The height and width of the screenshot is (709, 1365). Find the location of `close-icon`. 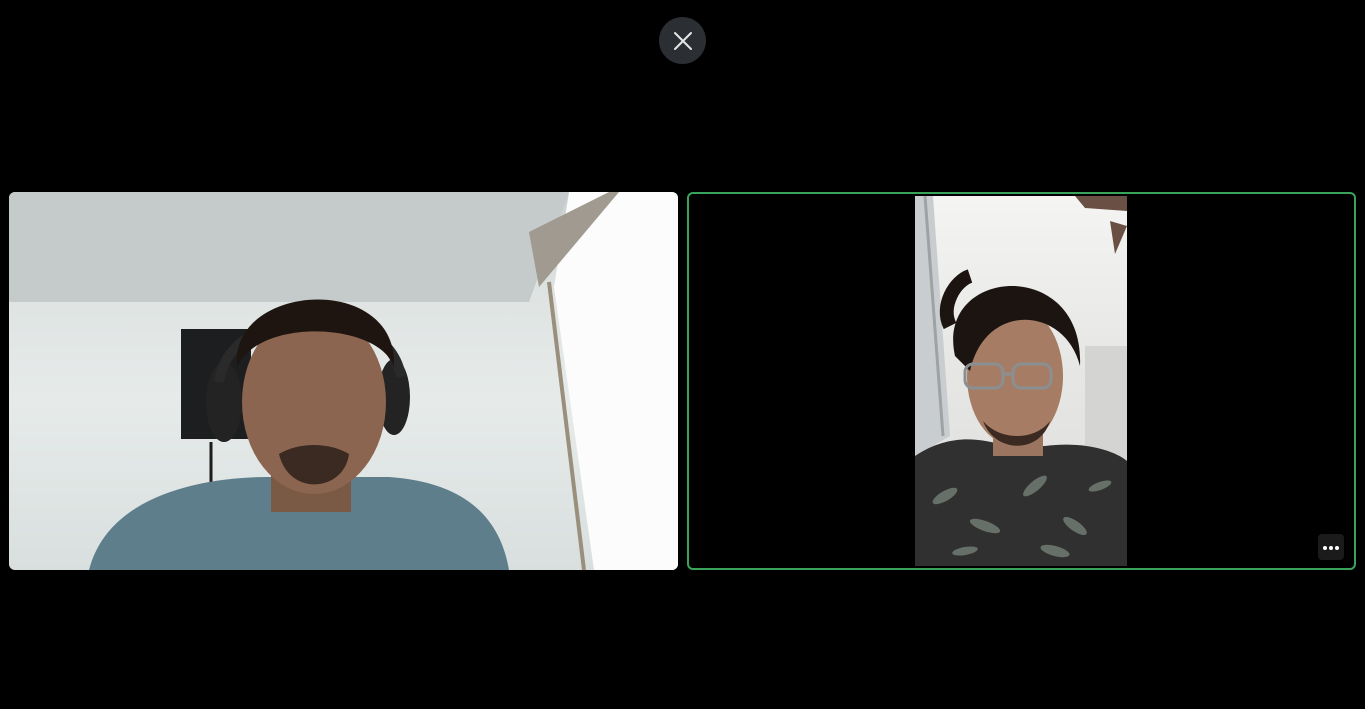

close-icon is located at coordinates (683, 41).